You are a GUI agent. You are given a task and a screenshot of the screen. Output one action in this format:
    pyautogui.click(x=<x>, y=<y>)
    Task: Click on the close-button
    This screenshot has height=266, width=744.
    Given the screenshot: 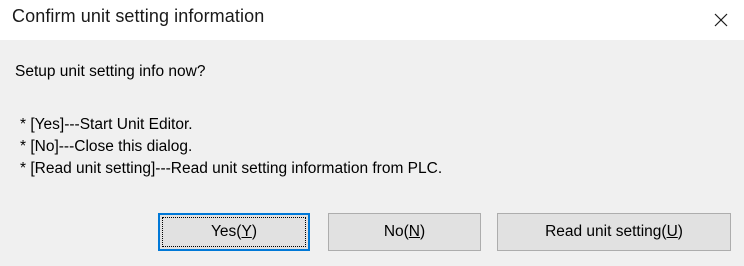 What is the action you would take?
    pyautogui.click(x=721, y=20)
    